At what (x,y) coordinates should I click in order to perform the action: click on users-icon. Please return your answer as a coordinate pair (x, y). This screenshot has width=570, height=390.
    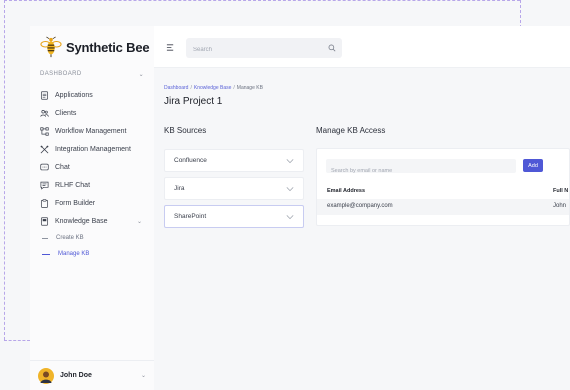
    Looking at the image, I should click on (44, 113).